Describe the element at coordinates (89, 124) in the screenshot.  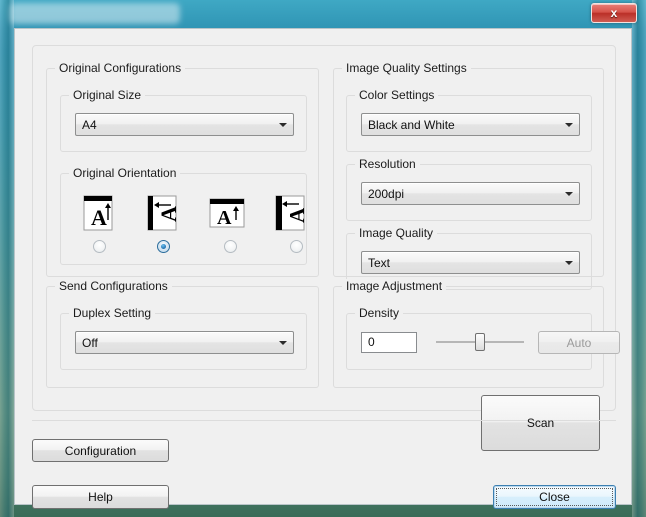
I see `original-size-value: A4` at that location.